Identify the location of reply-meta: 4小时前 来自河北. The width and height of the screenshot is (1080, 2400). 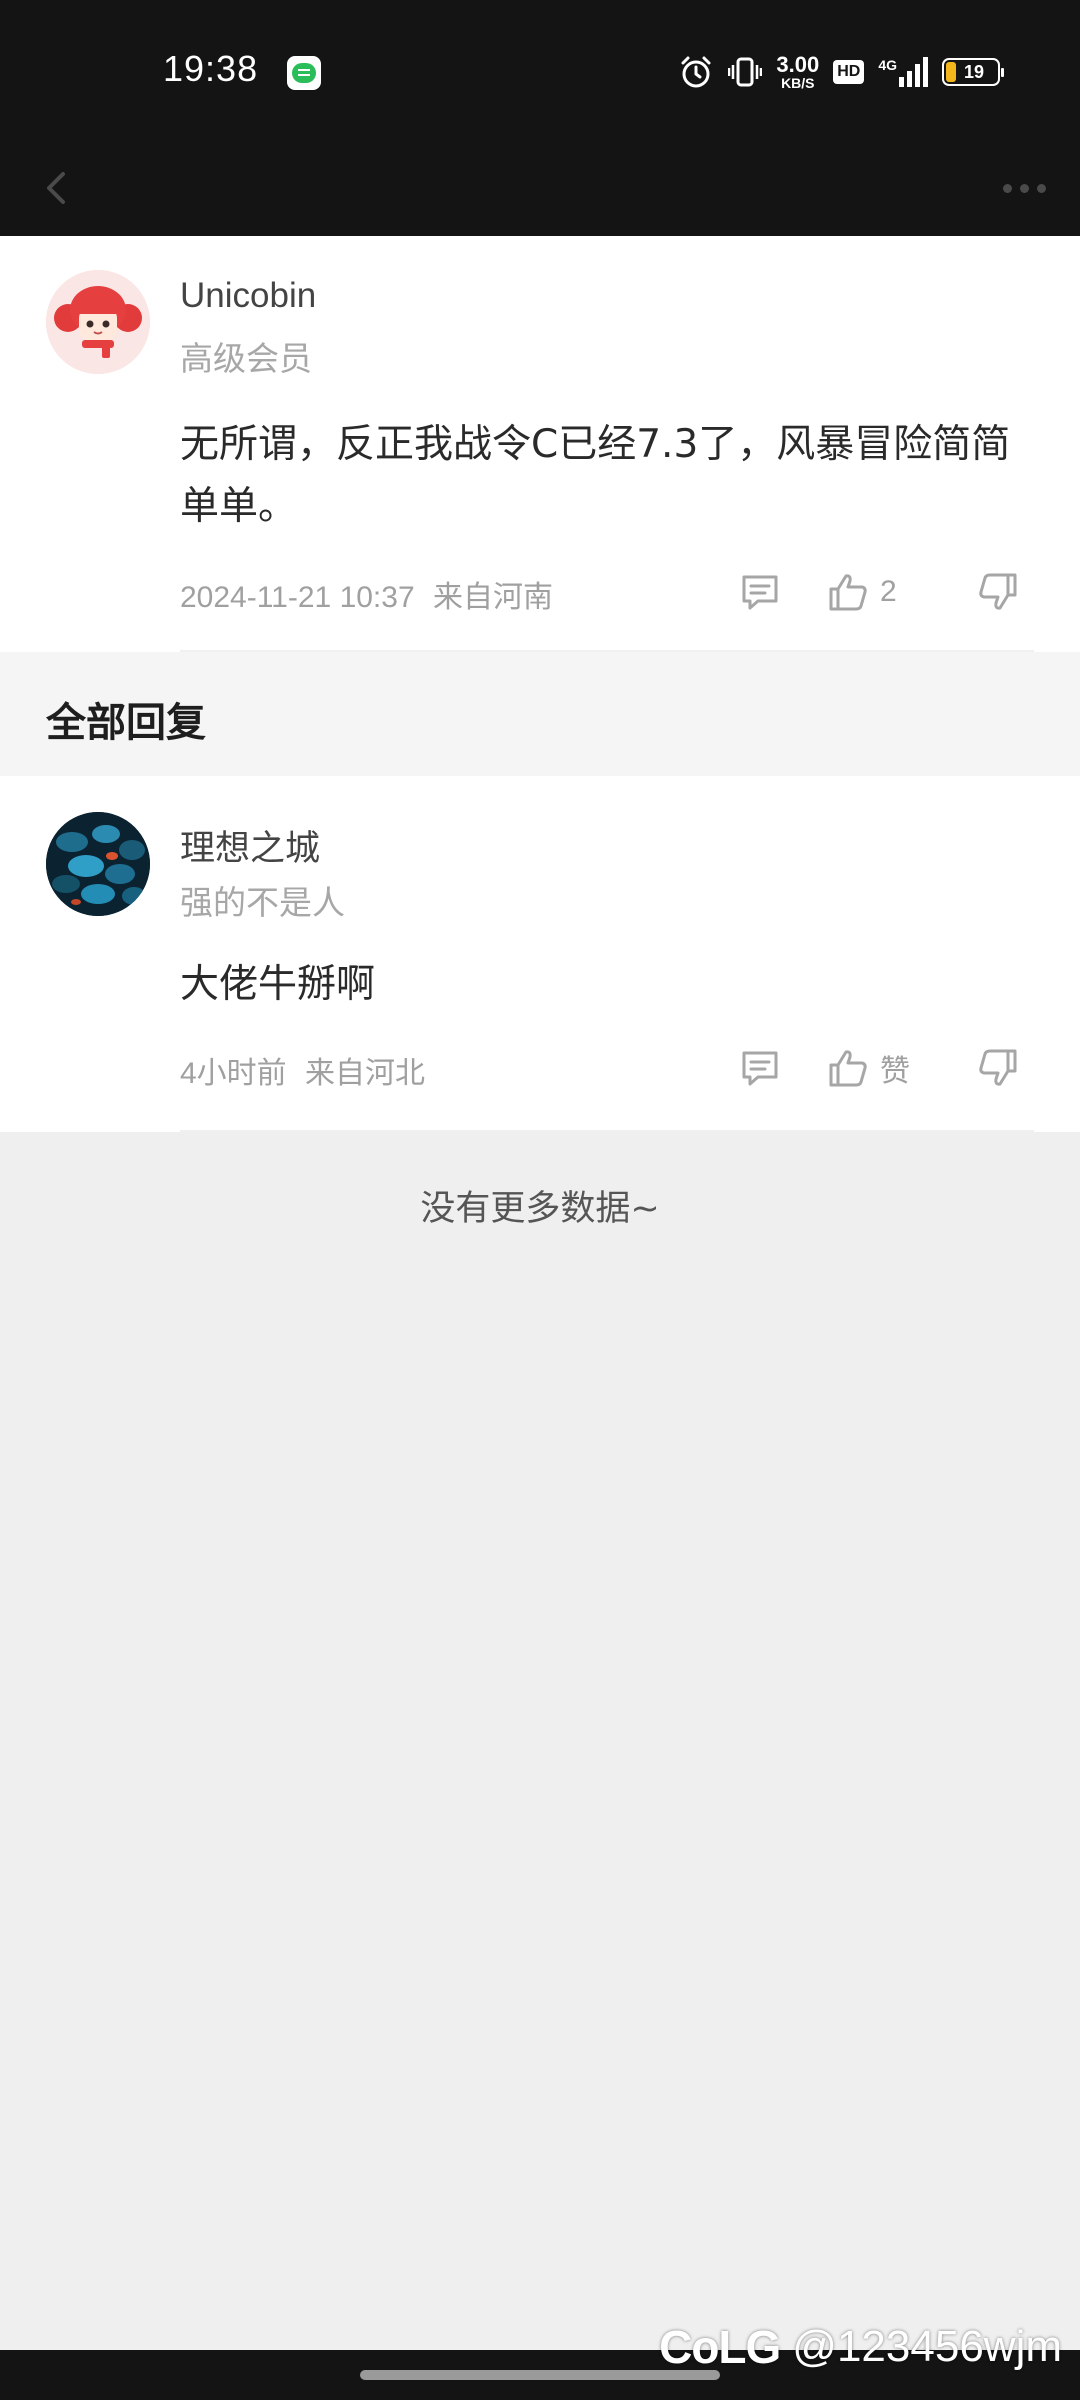
(302, 1070).